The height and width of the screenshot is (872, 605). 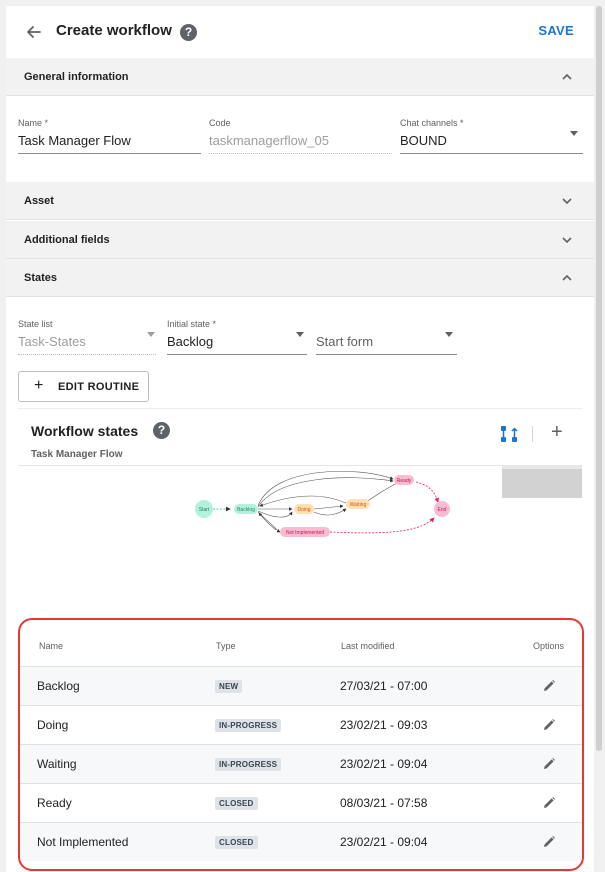 I want to click on start-form-select: Start form, so click(x=344, y=341).